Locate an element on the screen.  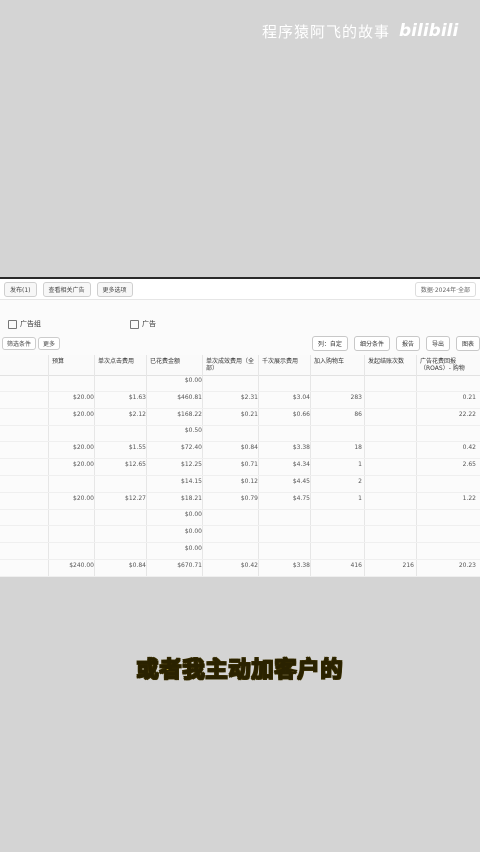
table-cell: $0.71 is located at coordinates (249, 464).